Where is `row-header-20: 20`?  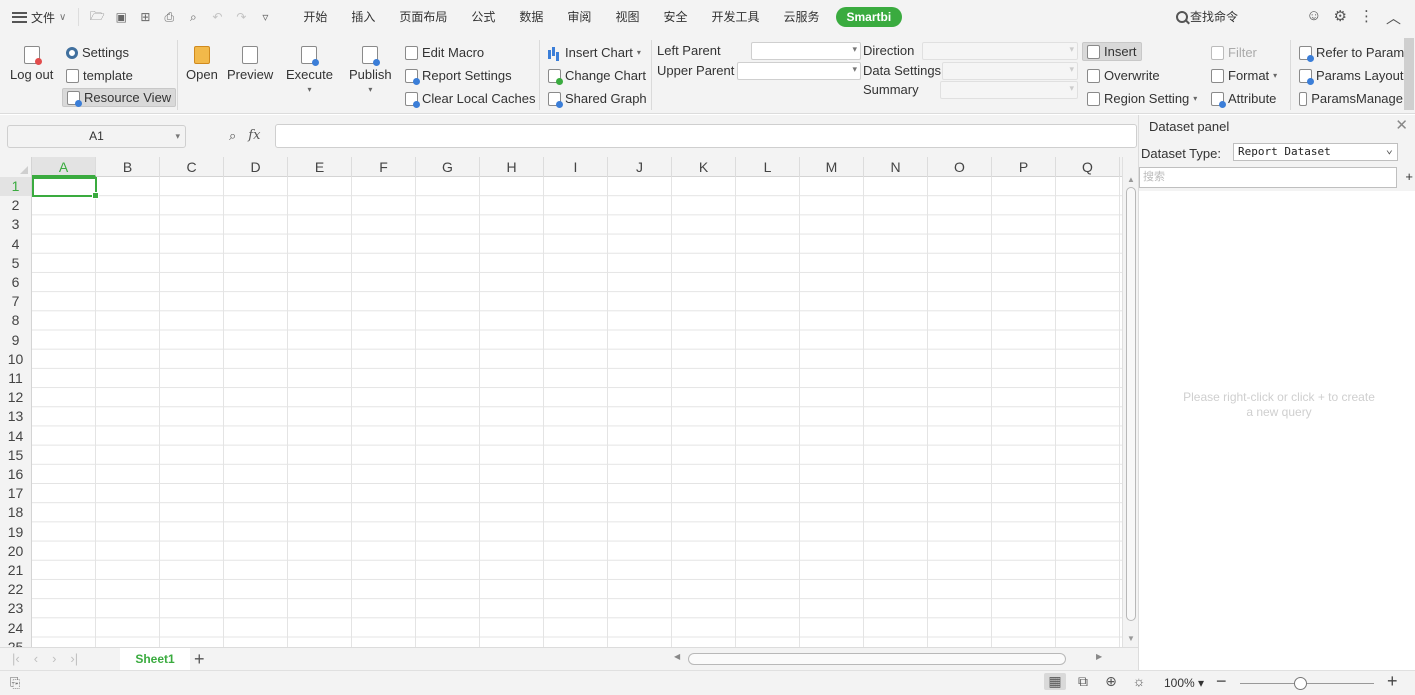 row-header-20: 20 is located at coordinates (16, 551).